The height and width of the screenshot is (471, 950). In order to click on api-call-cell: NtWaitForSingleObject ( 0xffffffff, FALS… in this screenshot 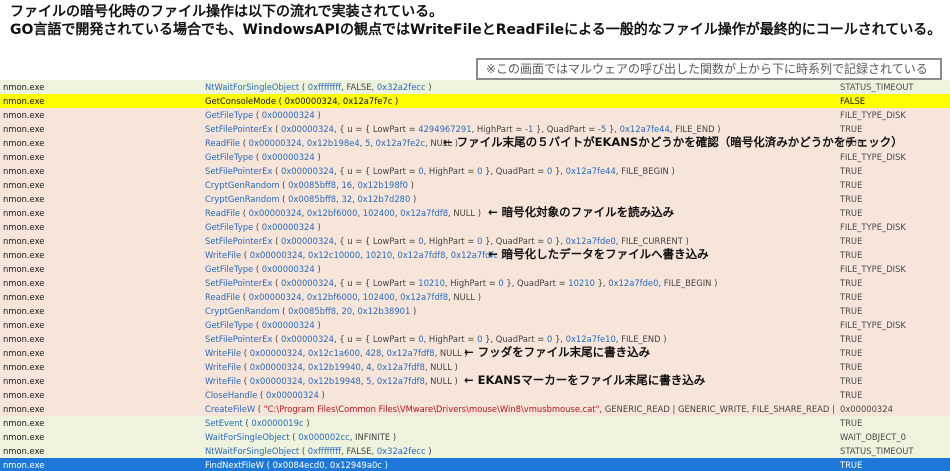, I will do `click(520, 451)`.